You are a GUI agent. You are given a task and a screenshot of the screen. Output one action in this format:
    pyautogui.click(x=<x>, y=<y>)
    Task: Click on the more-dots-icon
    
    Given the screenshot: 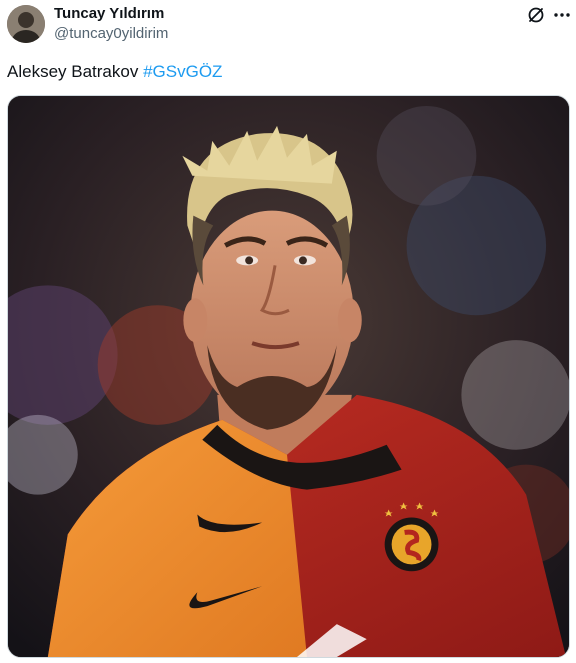 What is the action you would take?
    pyautogui.click(x=562, y=15)
    